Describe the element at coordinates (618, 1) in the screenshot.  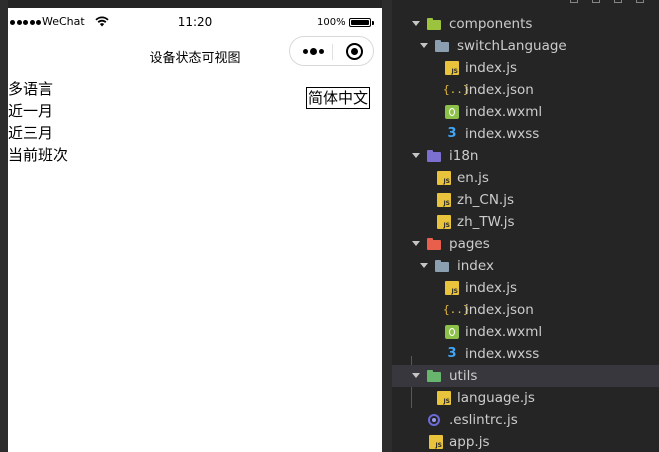
I see `refresh-icon` at that location.